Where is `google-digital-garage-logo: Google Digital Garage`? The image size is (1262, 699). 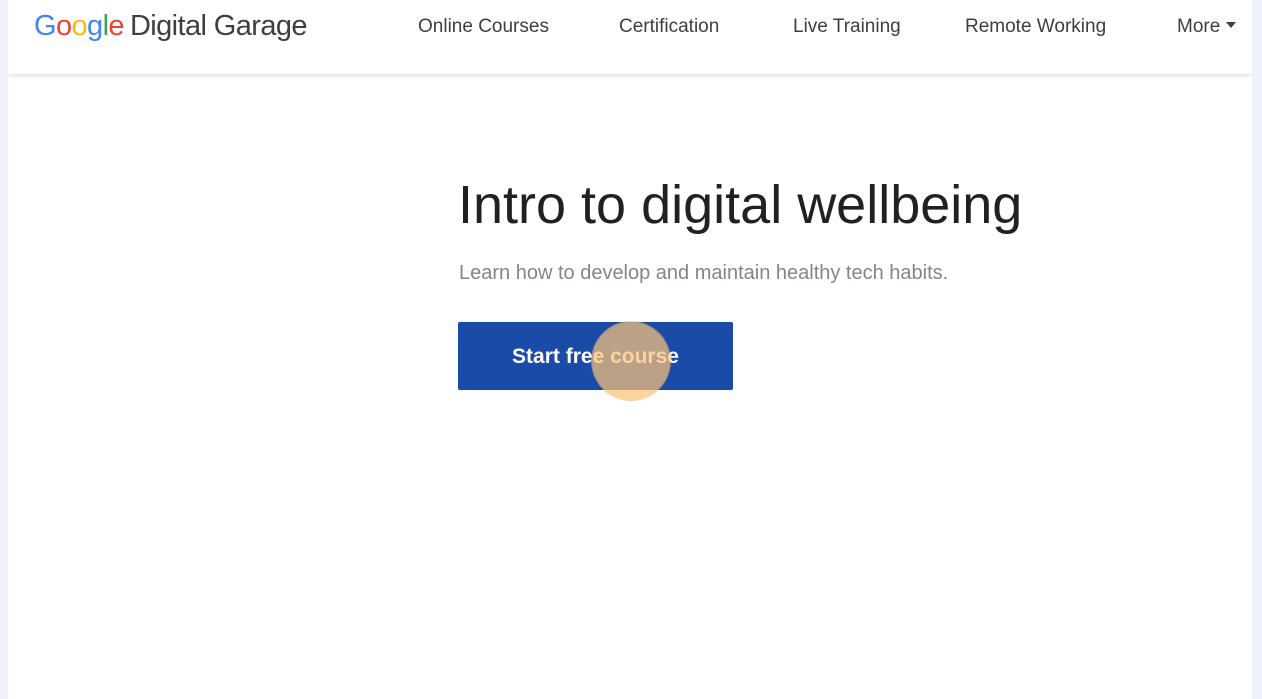
google-digital-garage-logo: Google Digital Garage is located at coordinates (171, 26).